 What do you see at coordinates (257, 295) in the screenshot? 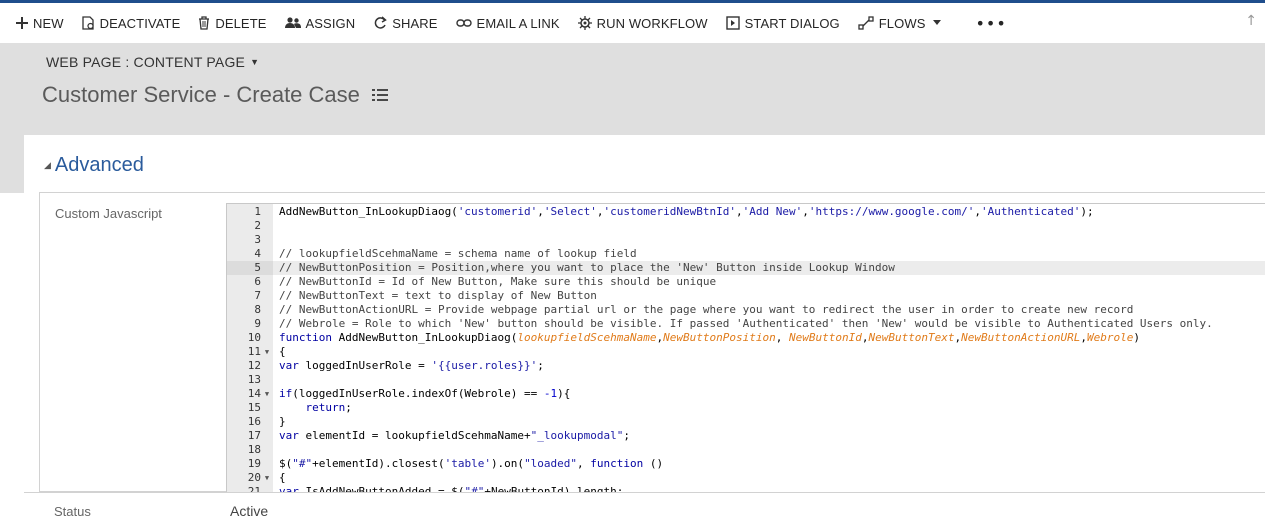
I see `line-number: 7` at bounding box center [257, 295].